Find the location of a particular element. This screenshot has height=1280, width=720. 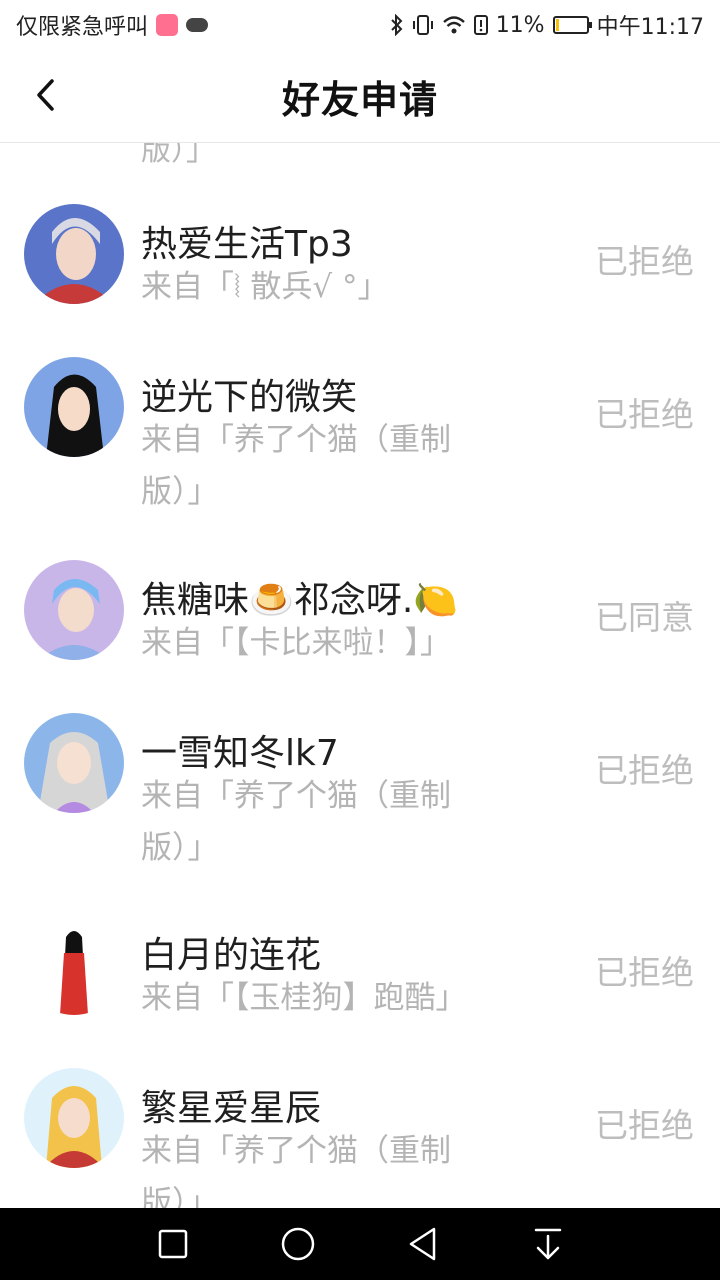

bluetooth-icon is located at coordinates (397, 25).